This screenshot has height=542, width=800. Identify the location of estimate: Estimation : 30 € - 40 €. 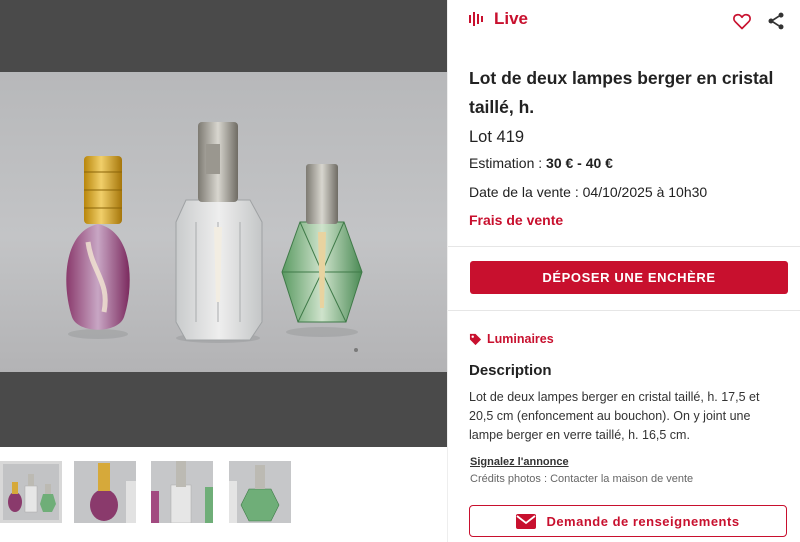
(541, 163).